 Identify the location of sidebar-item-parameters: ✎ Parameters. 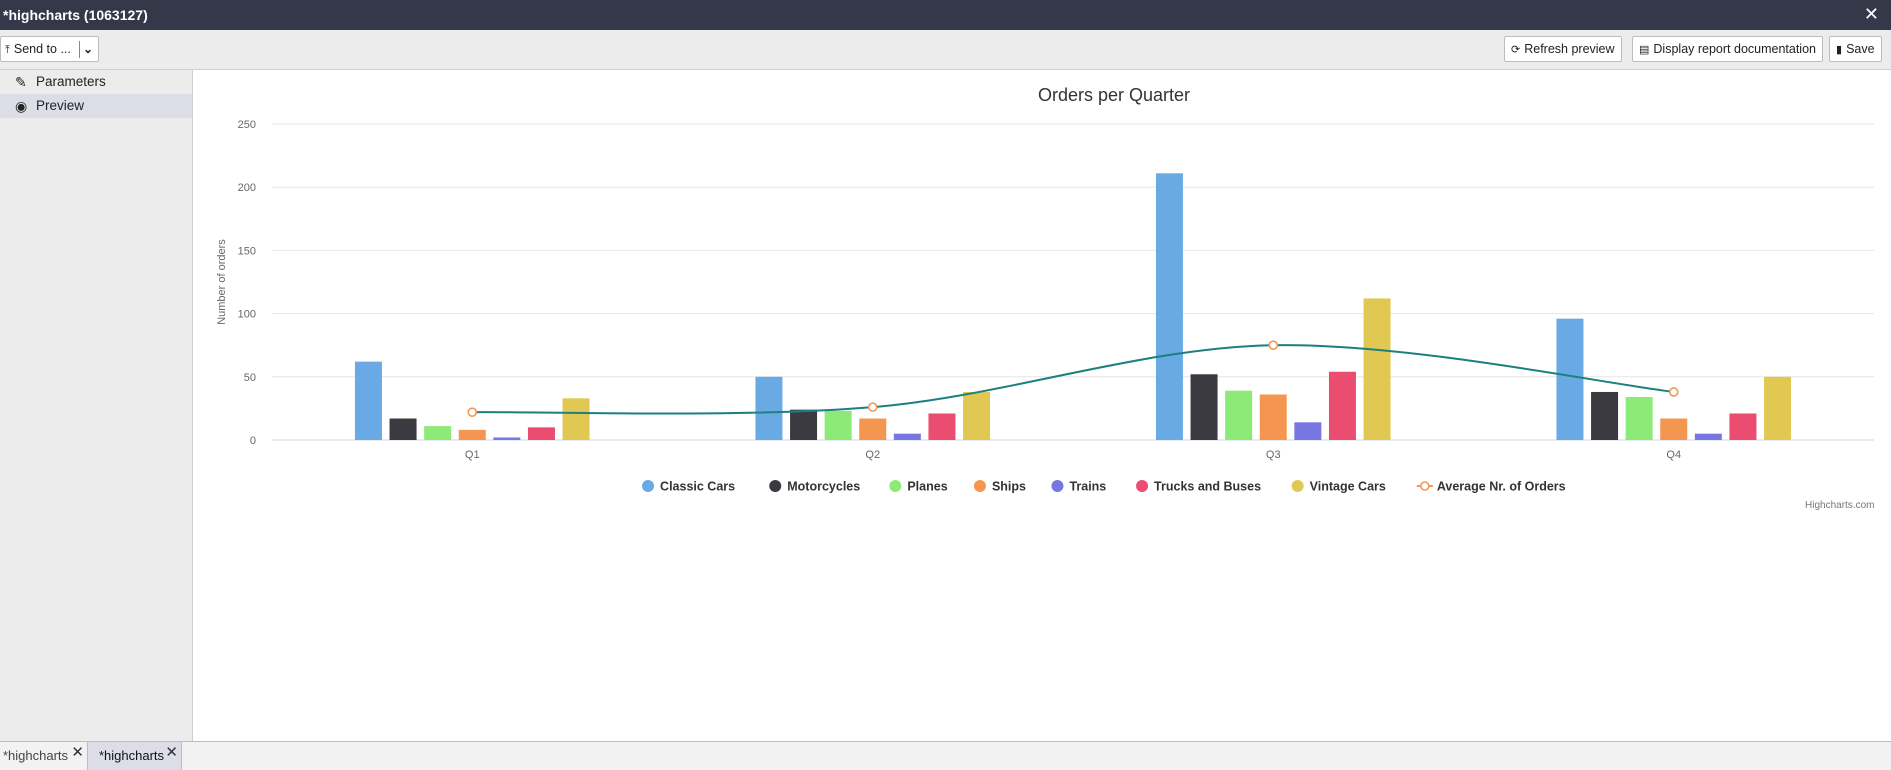
(96, 82).